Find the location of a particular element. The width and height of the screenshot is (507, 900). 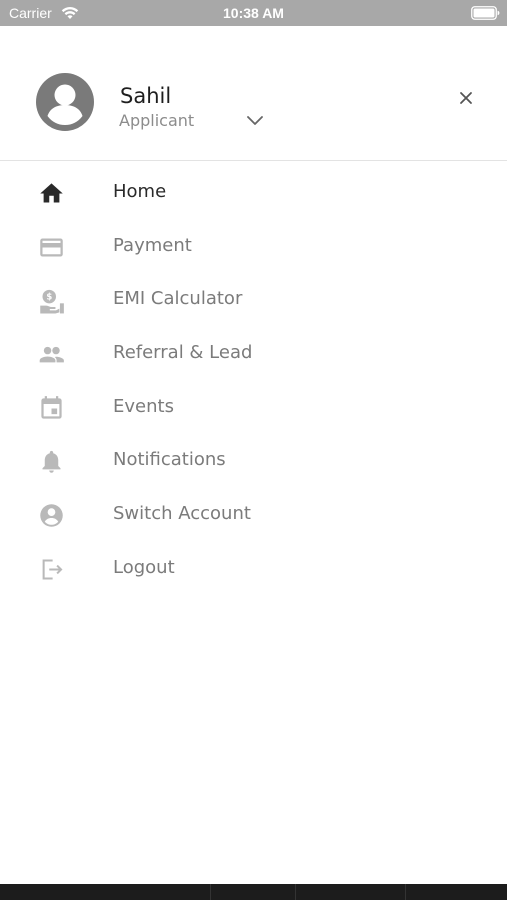

menu-item-label: Logout is located at coordinates (144, 567).